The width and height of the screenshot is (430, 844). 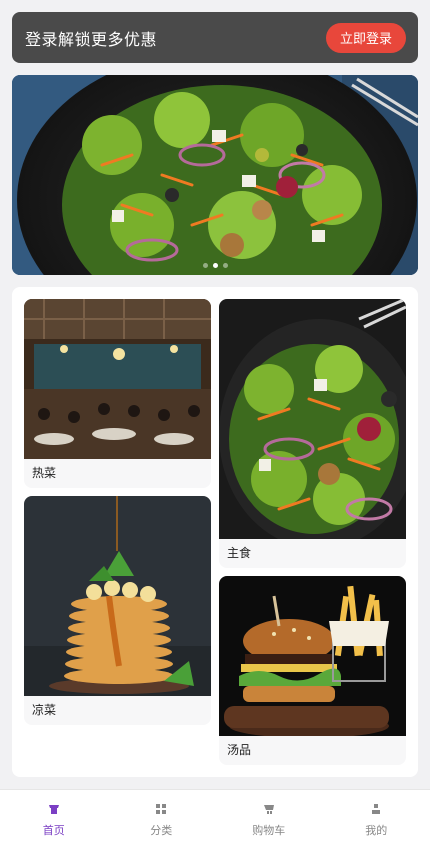 I want to click on category-label: 汤品, so click(x=239, y=750).